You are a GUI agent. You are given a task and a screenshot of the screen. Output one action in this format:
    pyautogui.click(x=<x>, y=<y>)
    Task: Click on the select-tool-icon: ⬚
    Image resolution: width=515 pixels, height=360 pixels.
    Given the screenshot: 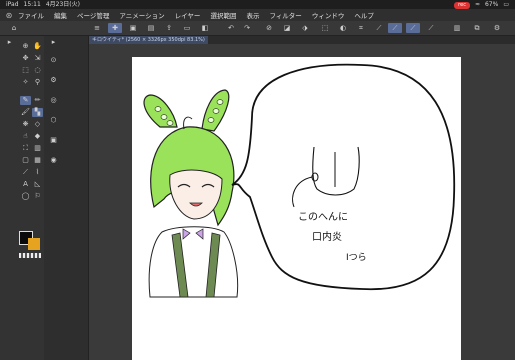 What is the action you would take?
    pyautogui.click(x=25, y=70)
    